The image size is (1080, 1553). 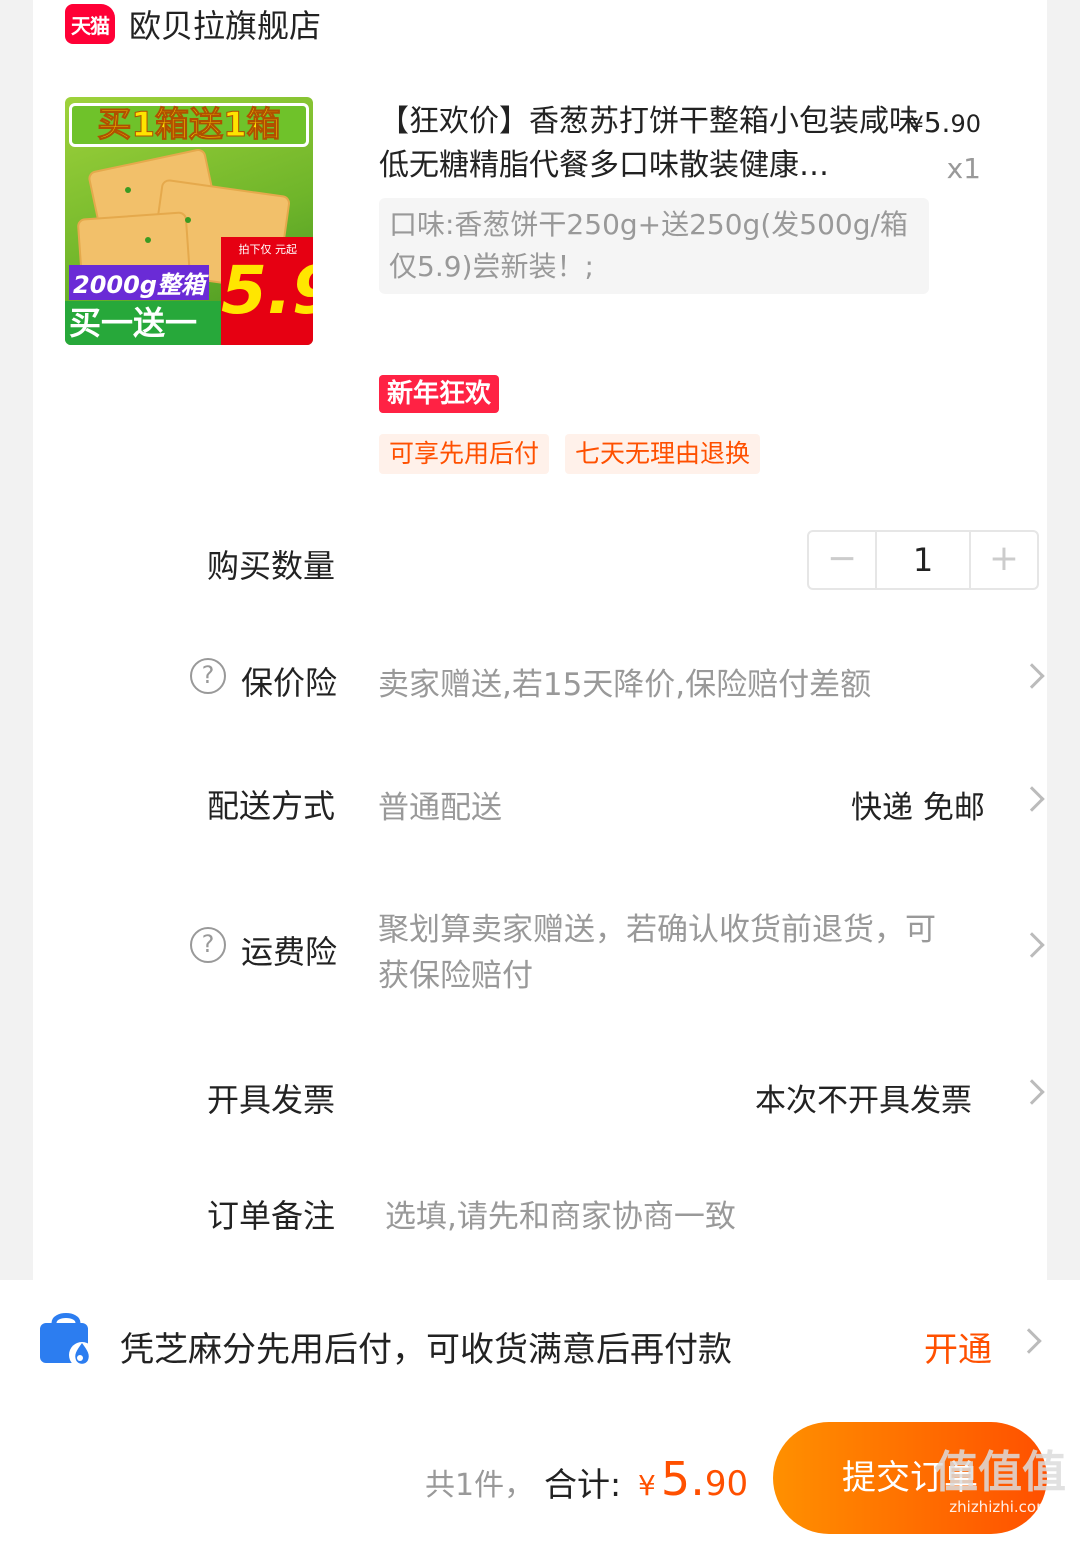 I want to click on remark-input: 选填,请先和商家协商一致, so click(x=560, y=1213).